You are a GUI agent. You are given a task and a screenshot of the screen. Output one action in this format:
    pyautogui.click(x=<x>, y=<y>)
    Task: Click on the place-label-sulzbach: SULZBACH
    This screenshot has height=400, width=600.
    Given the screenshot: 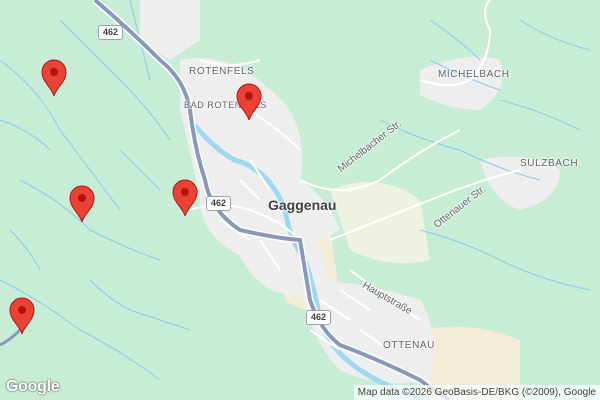 What is the action you would take?
    pyautogui.click(x=549, y=163)
    